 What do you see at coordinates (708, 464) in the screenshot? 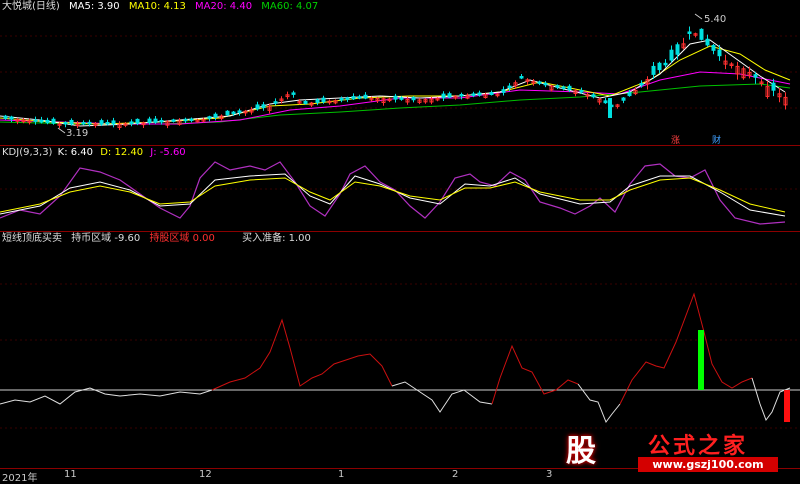
I see `watermark-url: www.gszj100.com` at bounding box center [708, 464].